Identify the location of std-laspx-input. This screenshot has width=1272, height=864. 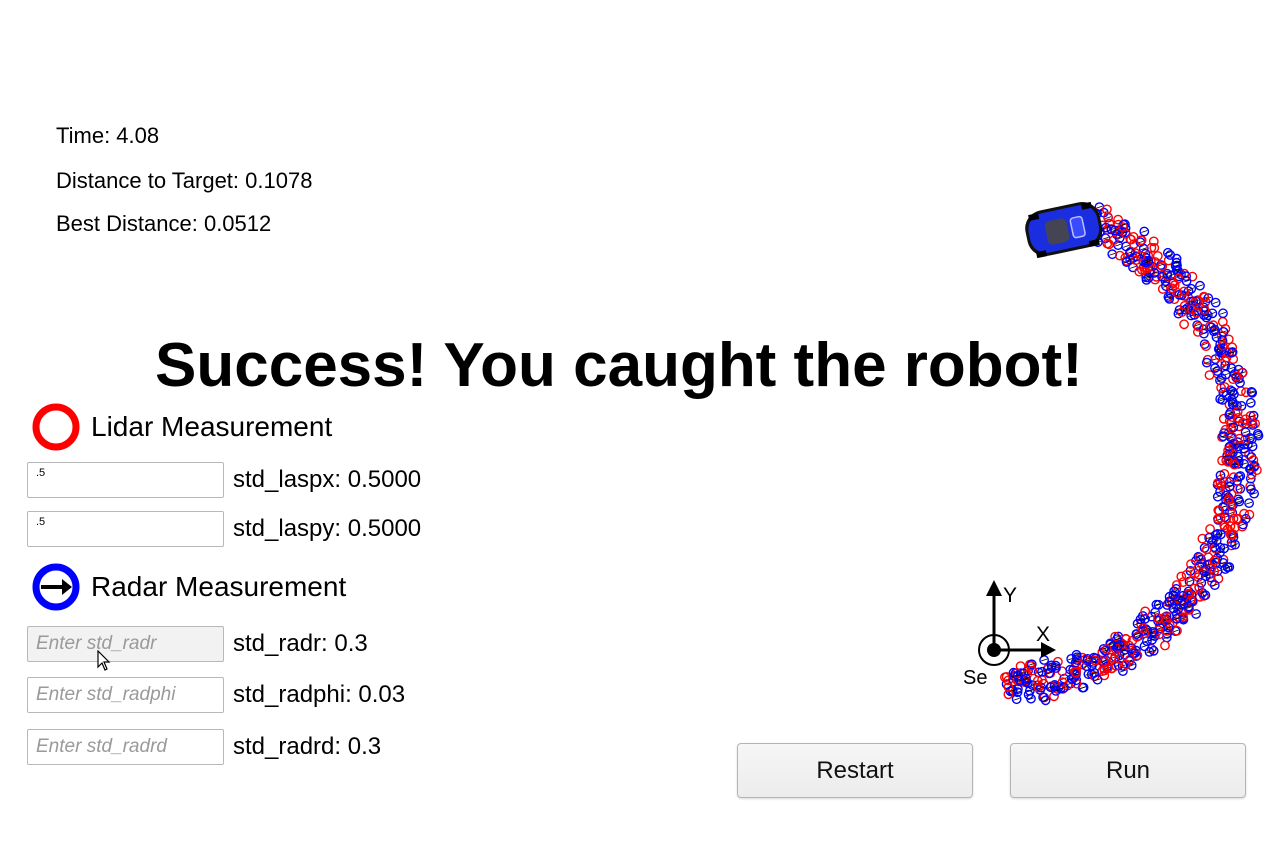
(125, 480).